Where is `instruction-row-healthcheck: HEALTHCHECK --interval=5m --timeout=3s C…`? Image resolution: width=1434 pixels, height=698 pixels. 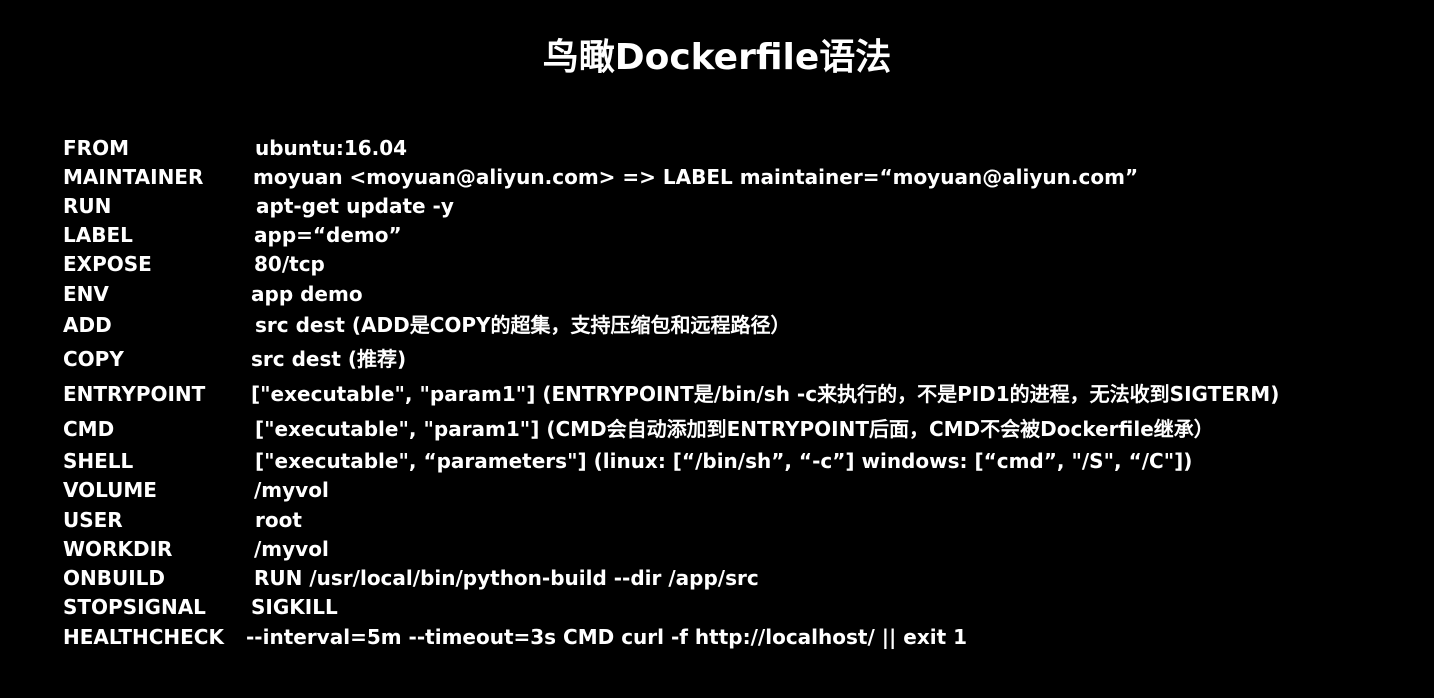 instruction-row-healthcheck: HEALTHCHECK --interval=5m --timeout=3s C… is located at coordinates (743, 637).